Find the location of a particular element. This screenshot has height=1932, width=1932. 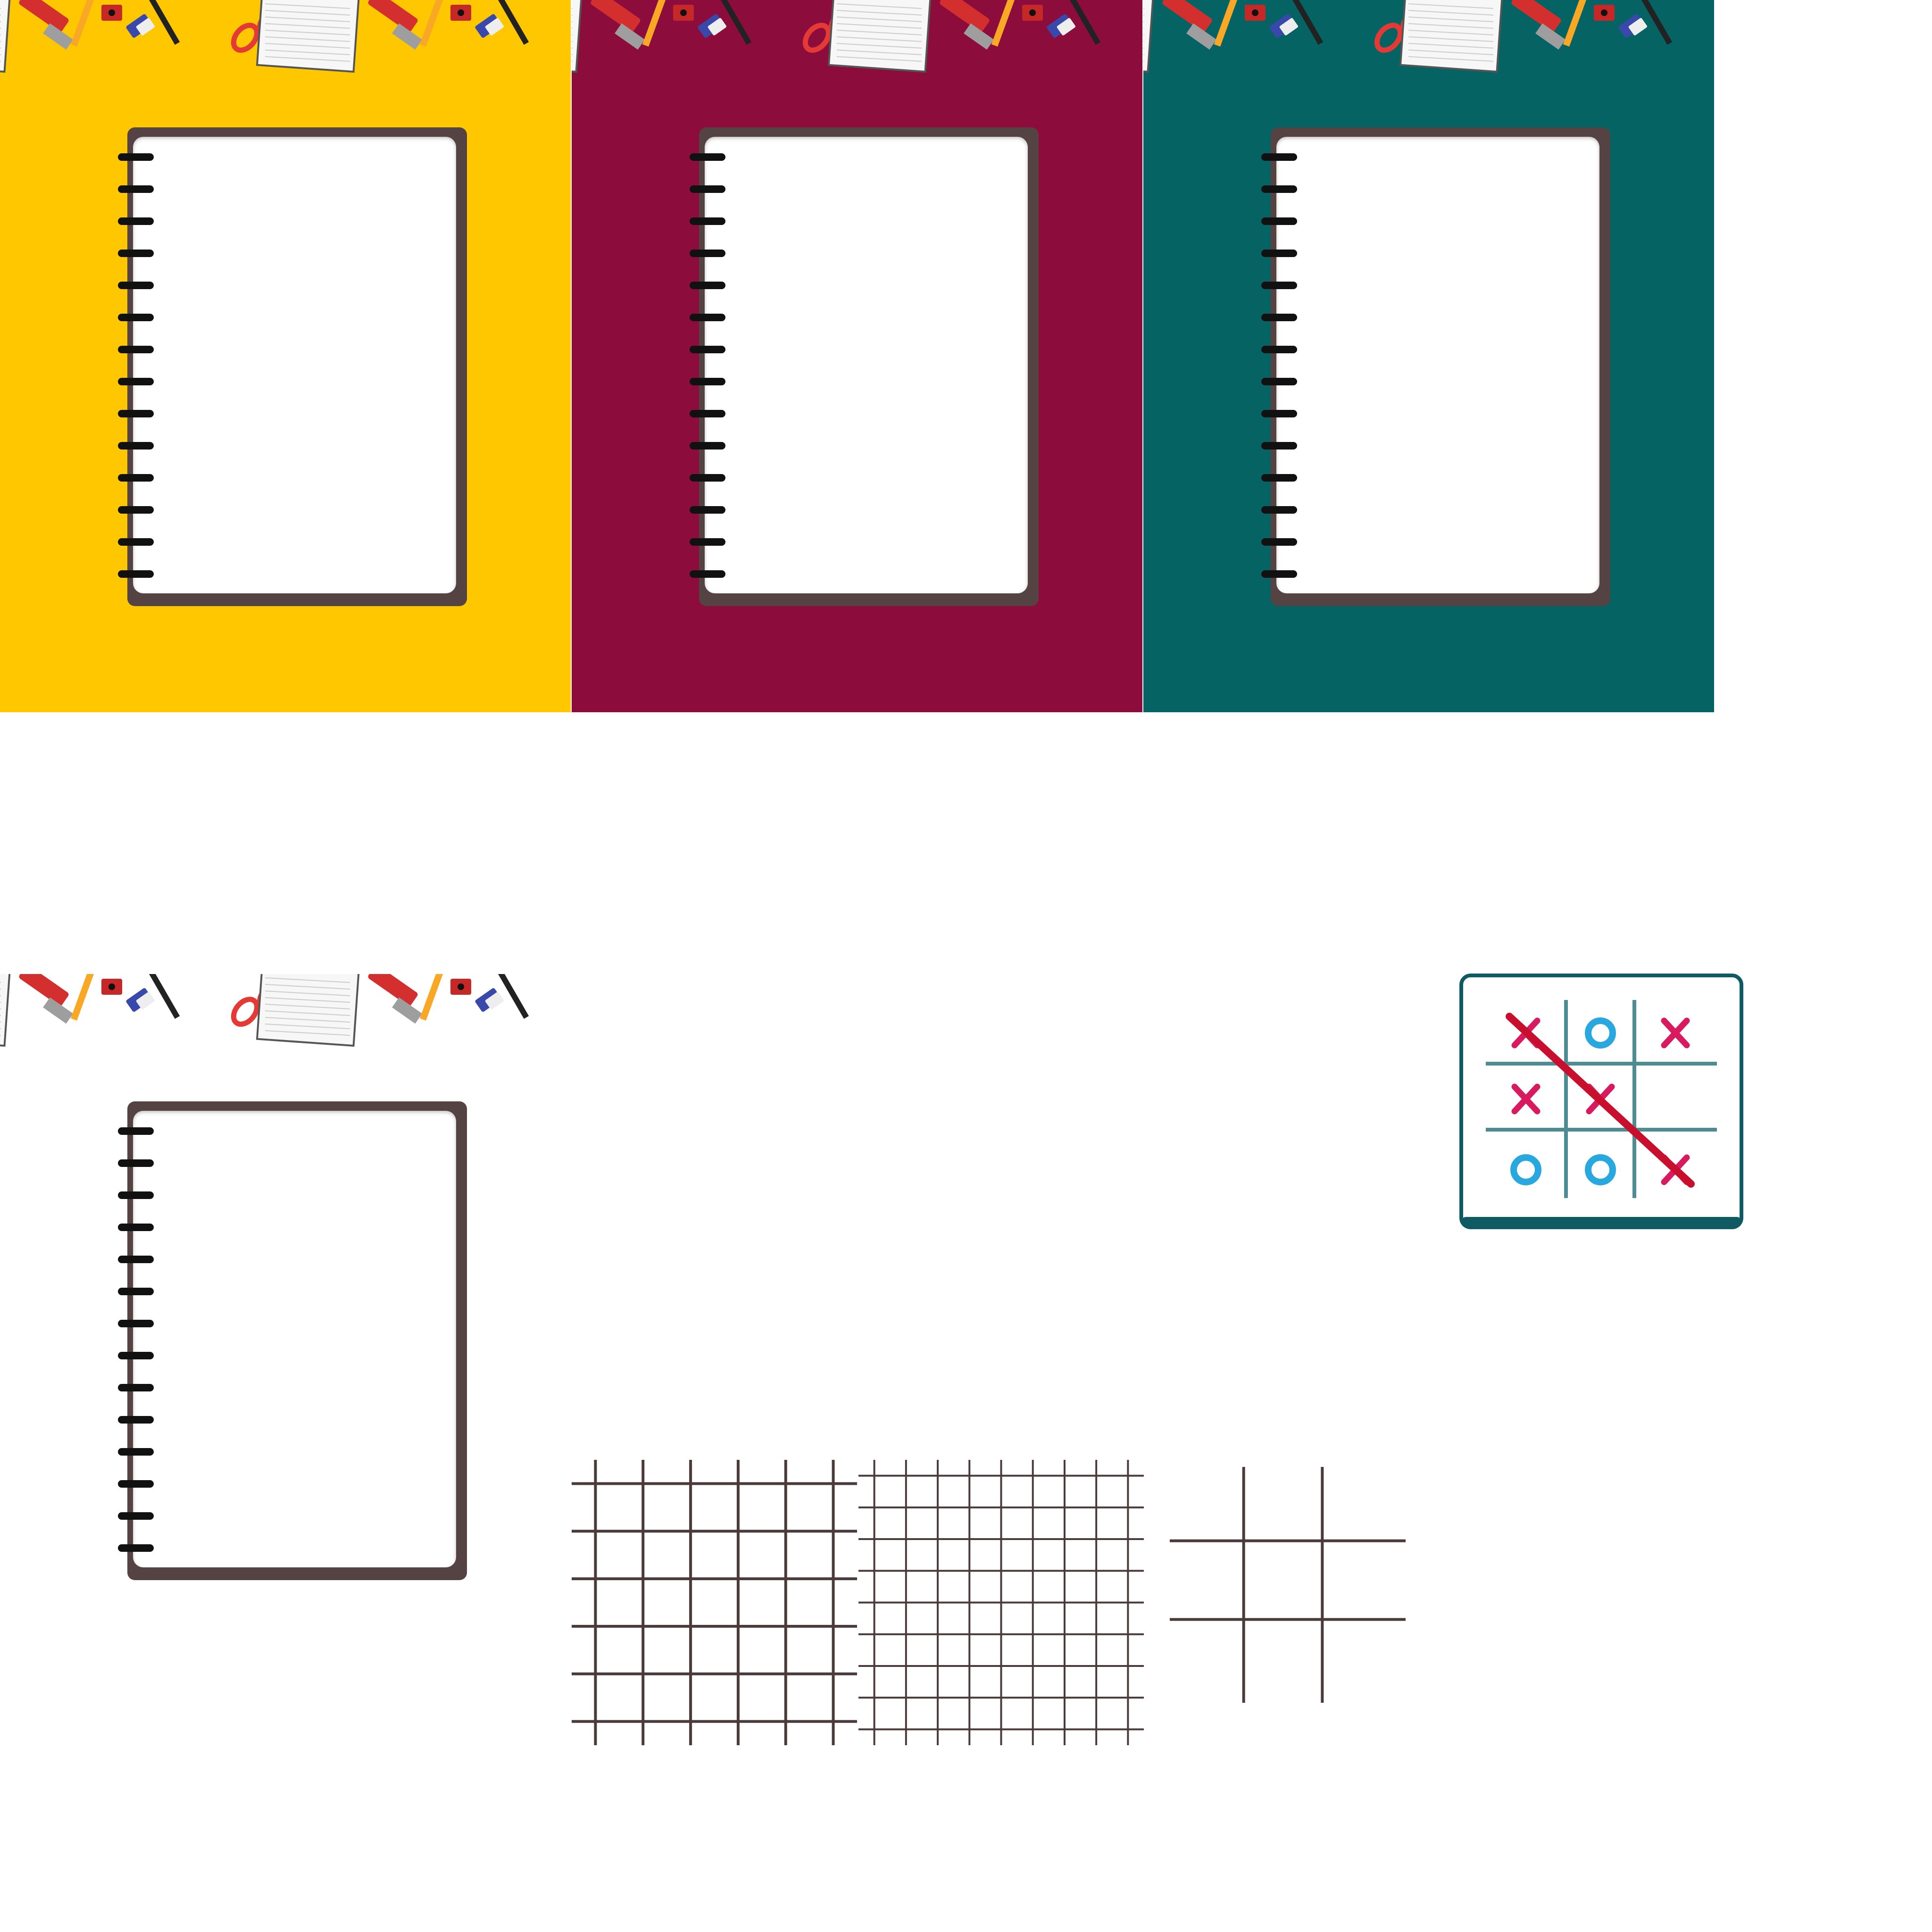

grid-9x9 is located at coordinates (1001, 1603).